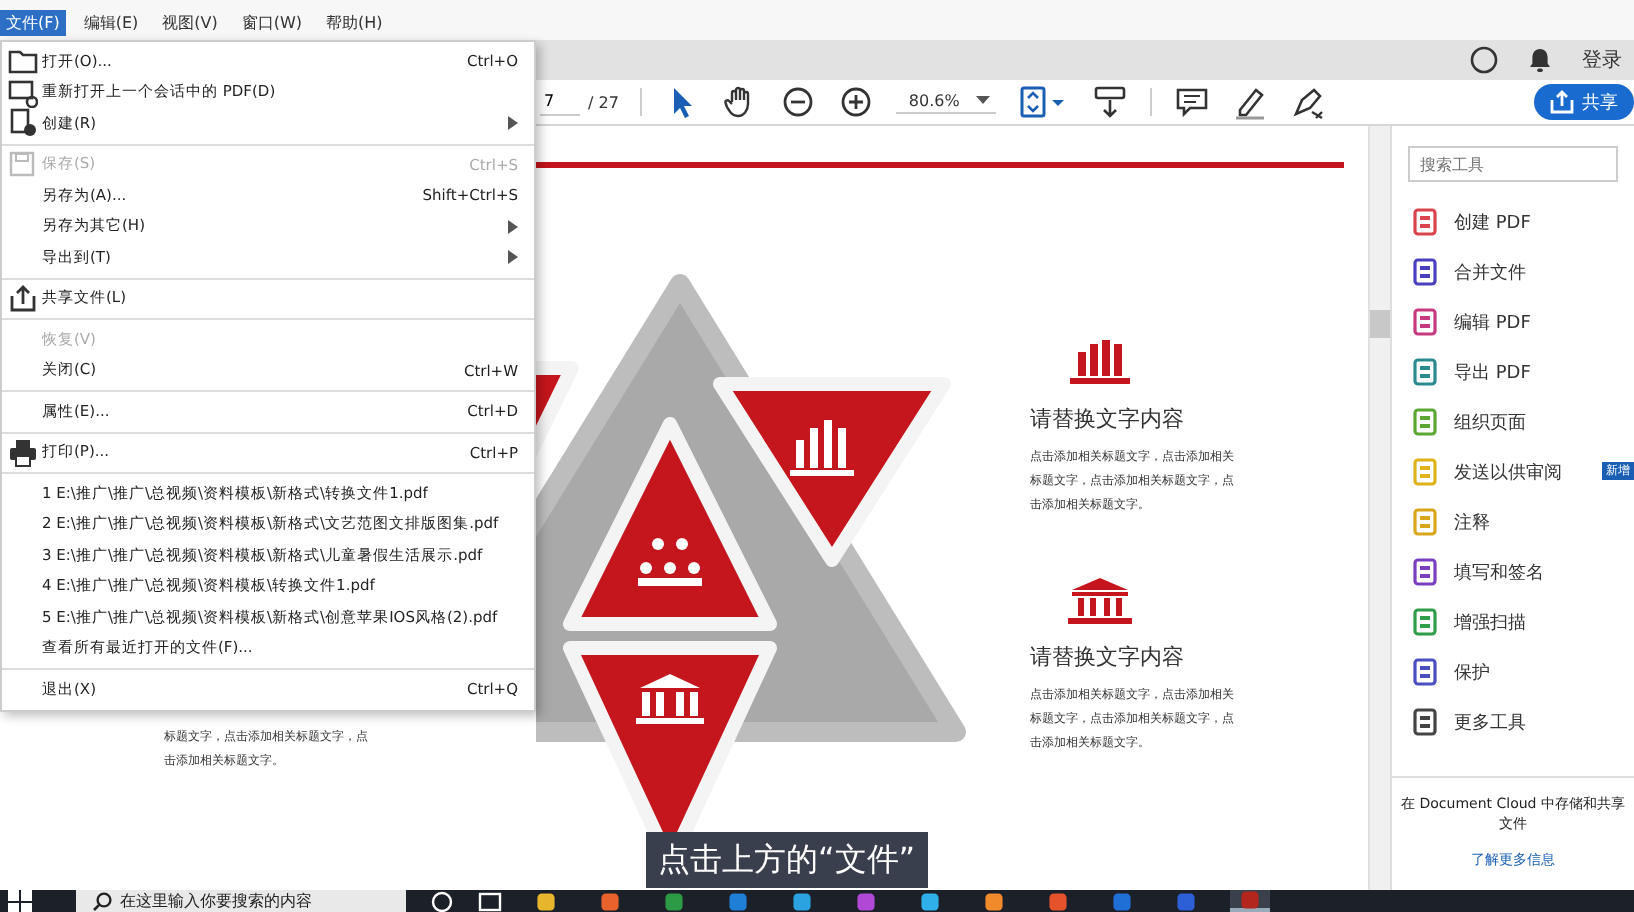 Image resolution: width=1634 pixels, height=912 pixels. I want to click on pen-icon, so click(1307, 102).